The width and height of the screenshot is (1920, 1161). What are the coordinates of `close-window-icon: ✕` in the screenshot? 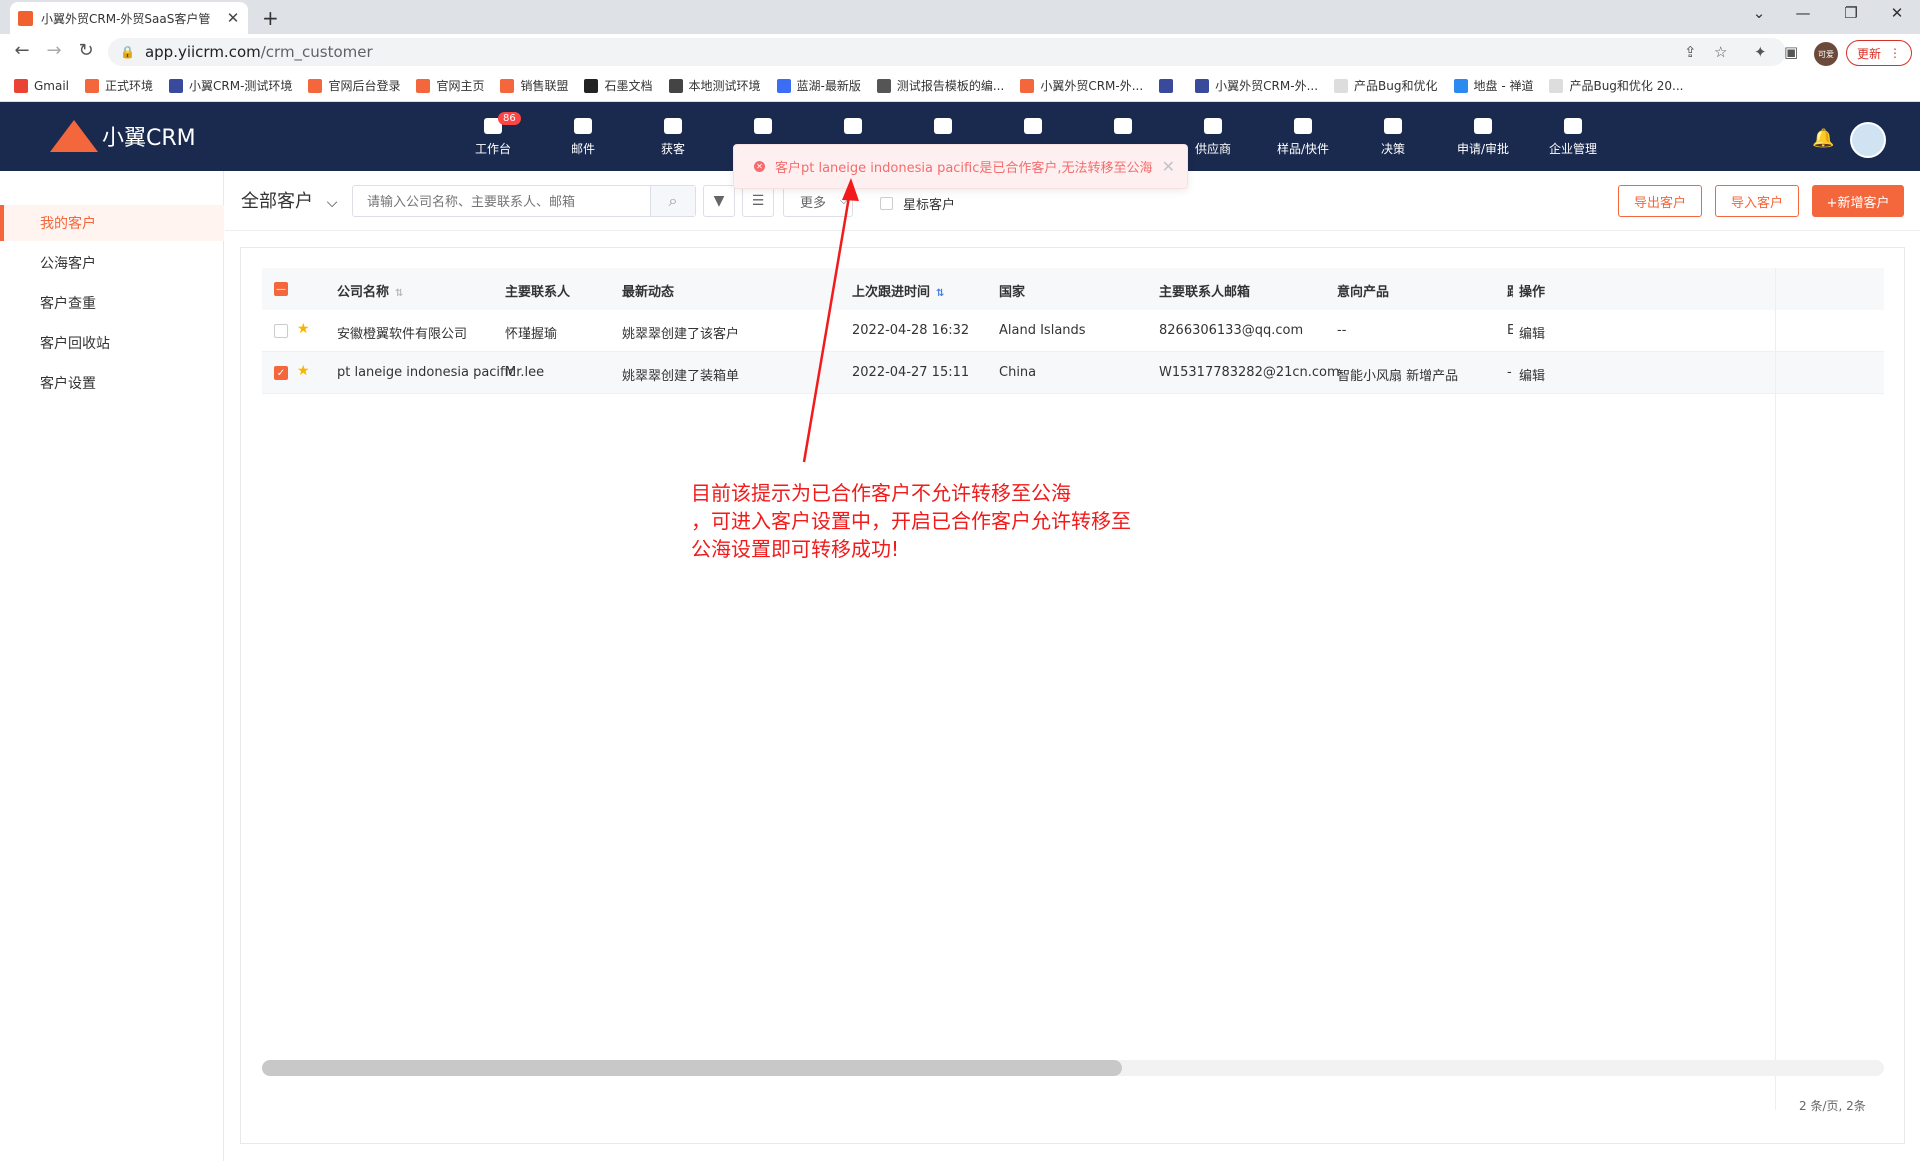 It's located at (1897, 13).